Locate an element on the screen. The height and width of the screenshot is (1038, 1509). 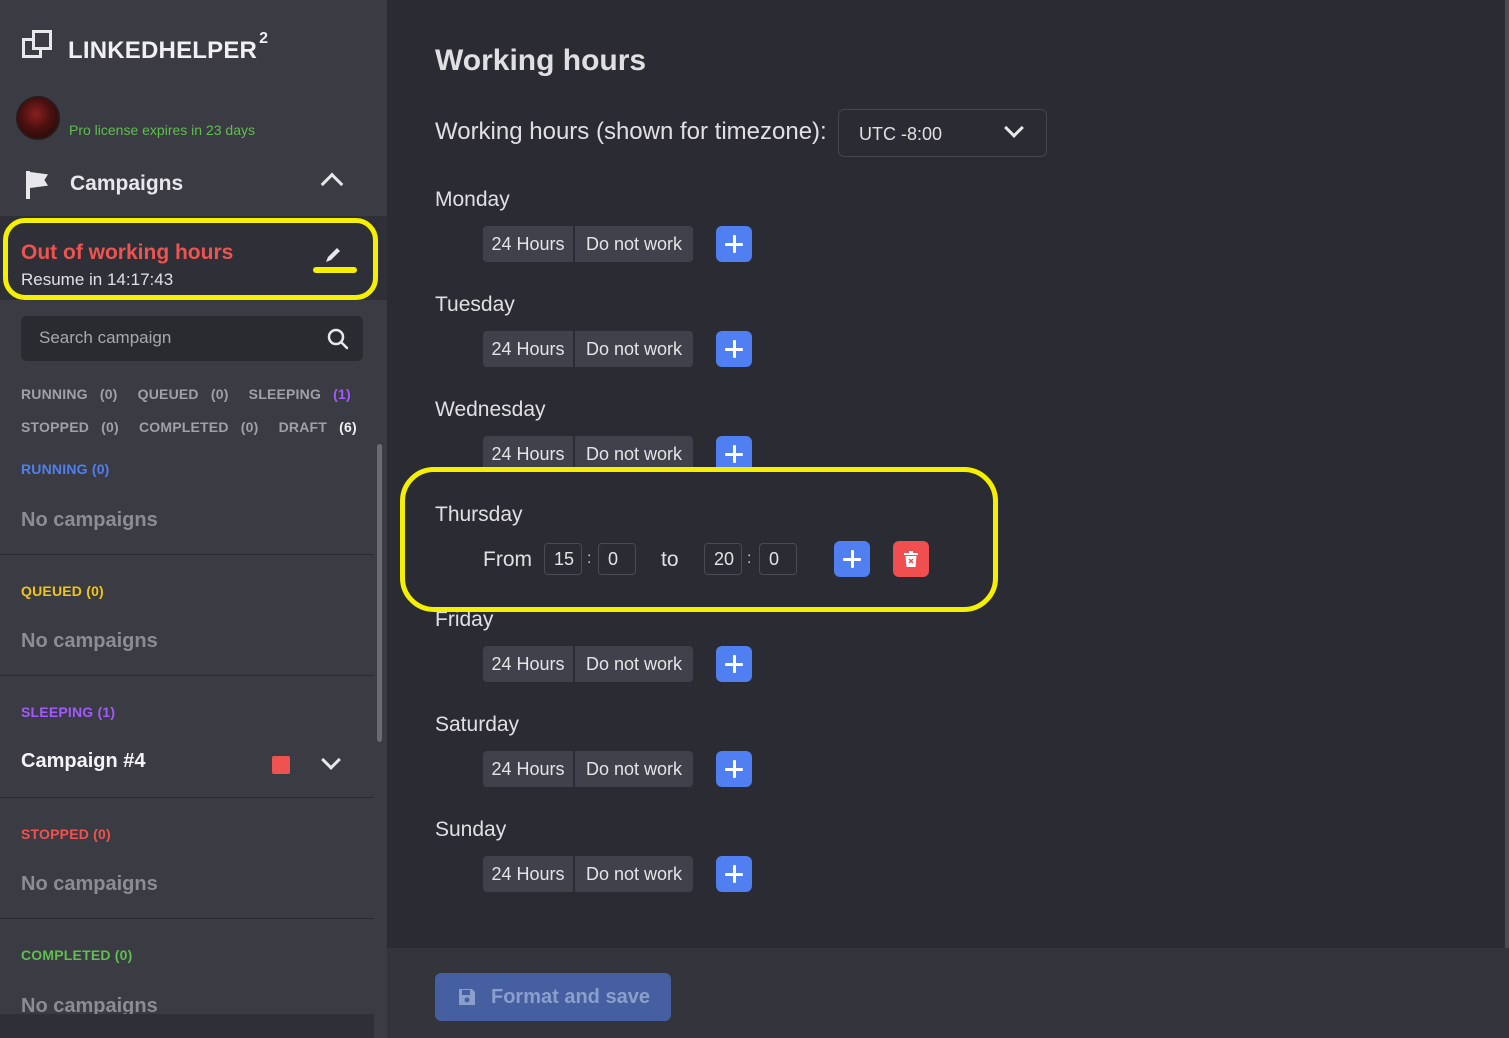
friday-do-not-work-button: Do not work is located at coordinates (634, 664).